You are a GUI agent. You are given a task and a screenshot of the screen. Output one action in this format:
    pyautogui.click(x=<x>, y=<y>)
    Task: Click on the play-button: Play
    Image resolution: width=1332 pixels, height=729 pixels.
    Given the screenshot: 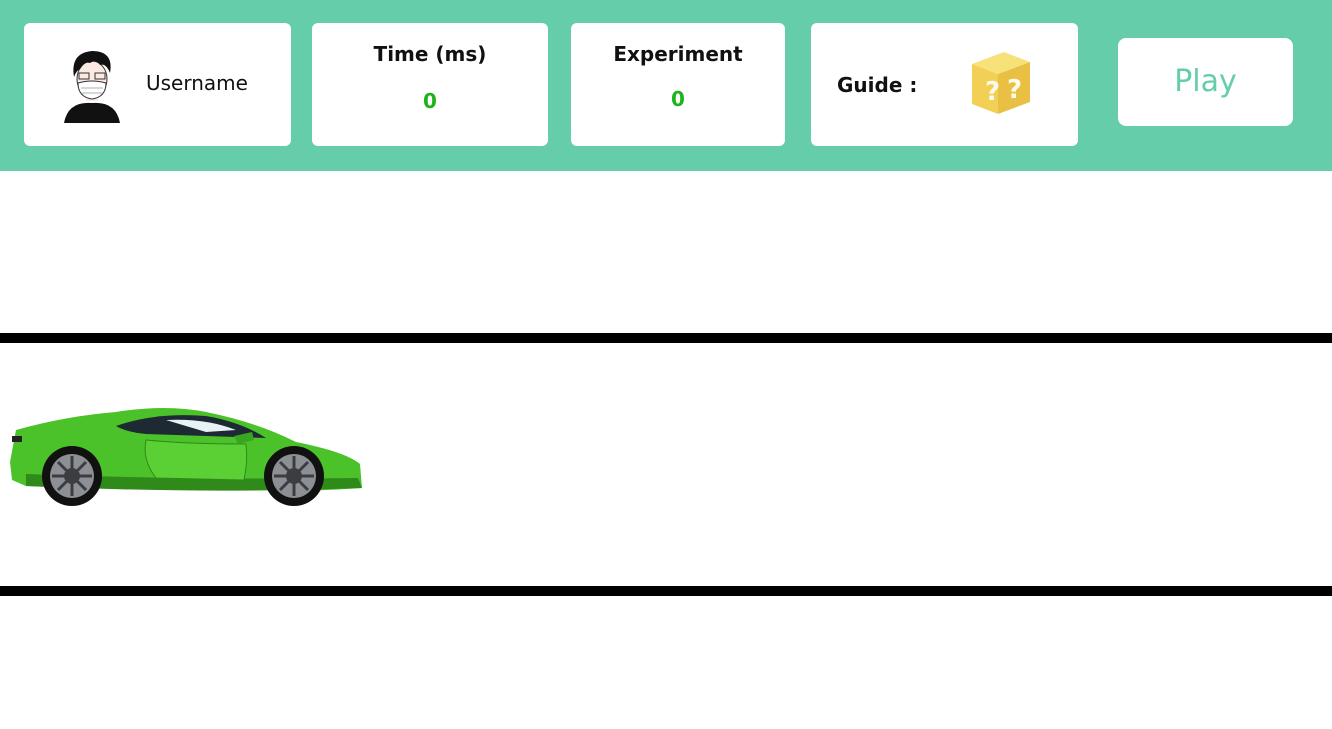 What is the action you would take?
    pyautogui.click(x=1205, y=82)
    